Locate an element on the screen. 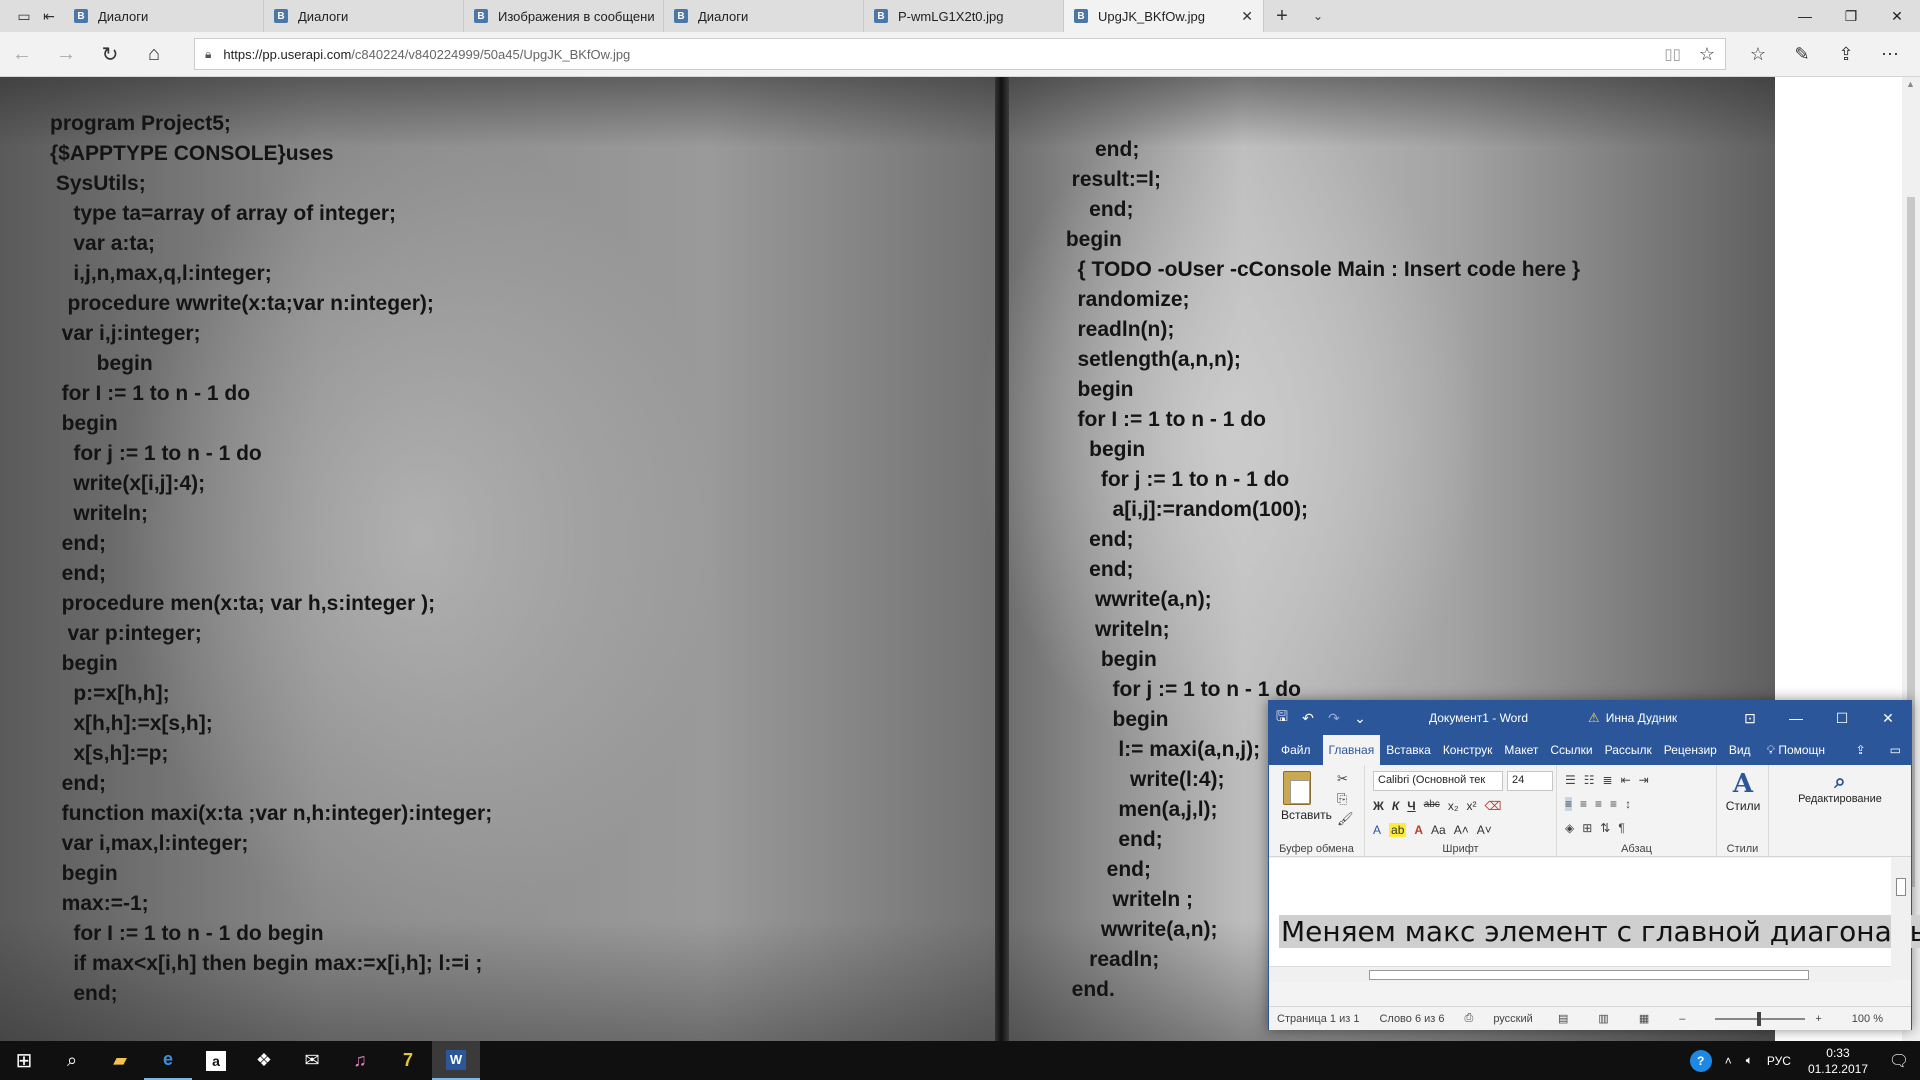 This screenshot has height=1080, width=1920. show-marks-icon: ¶ is located at coordinates (1621, 828).